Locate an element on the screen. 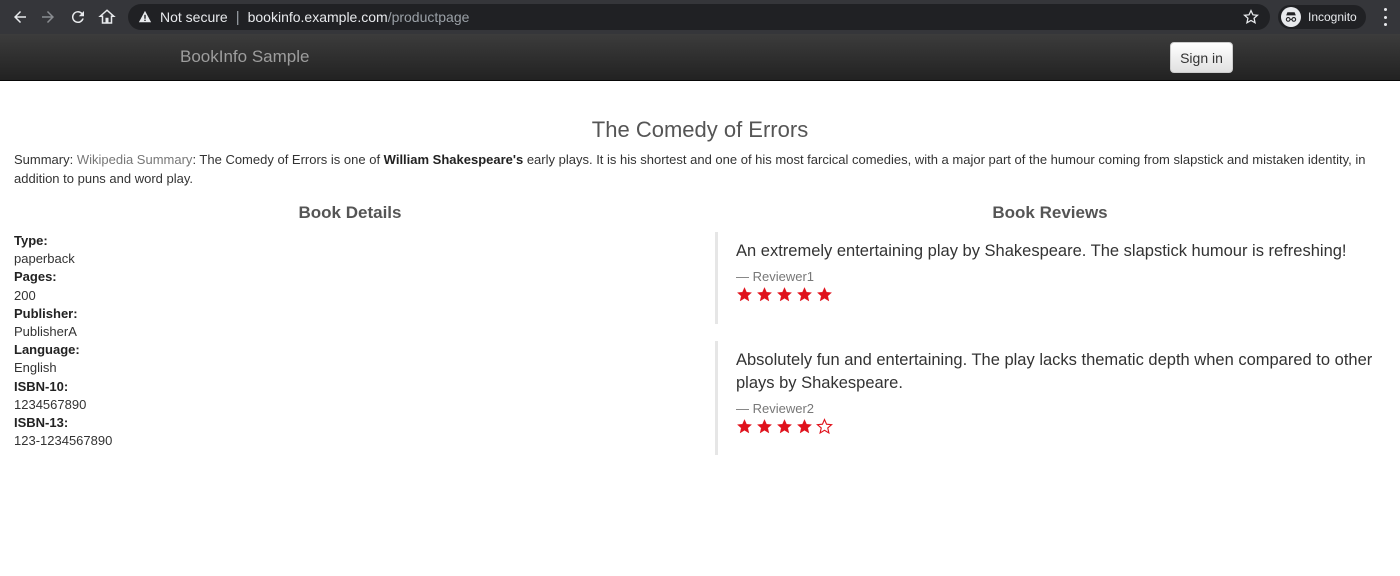 This screenshot has width=1400, height=576. summary-prefix: Summary: is located at coordinates (45, 159).